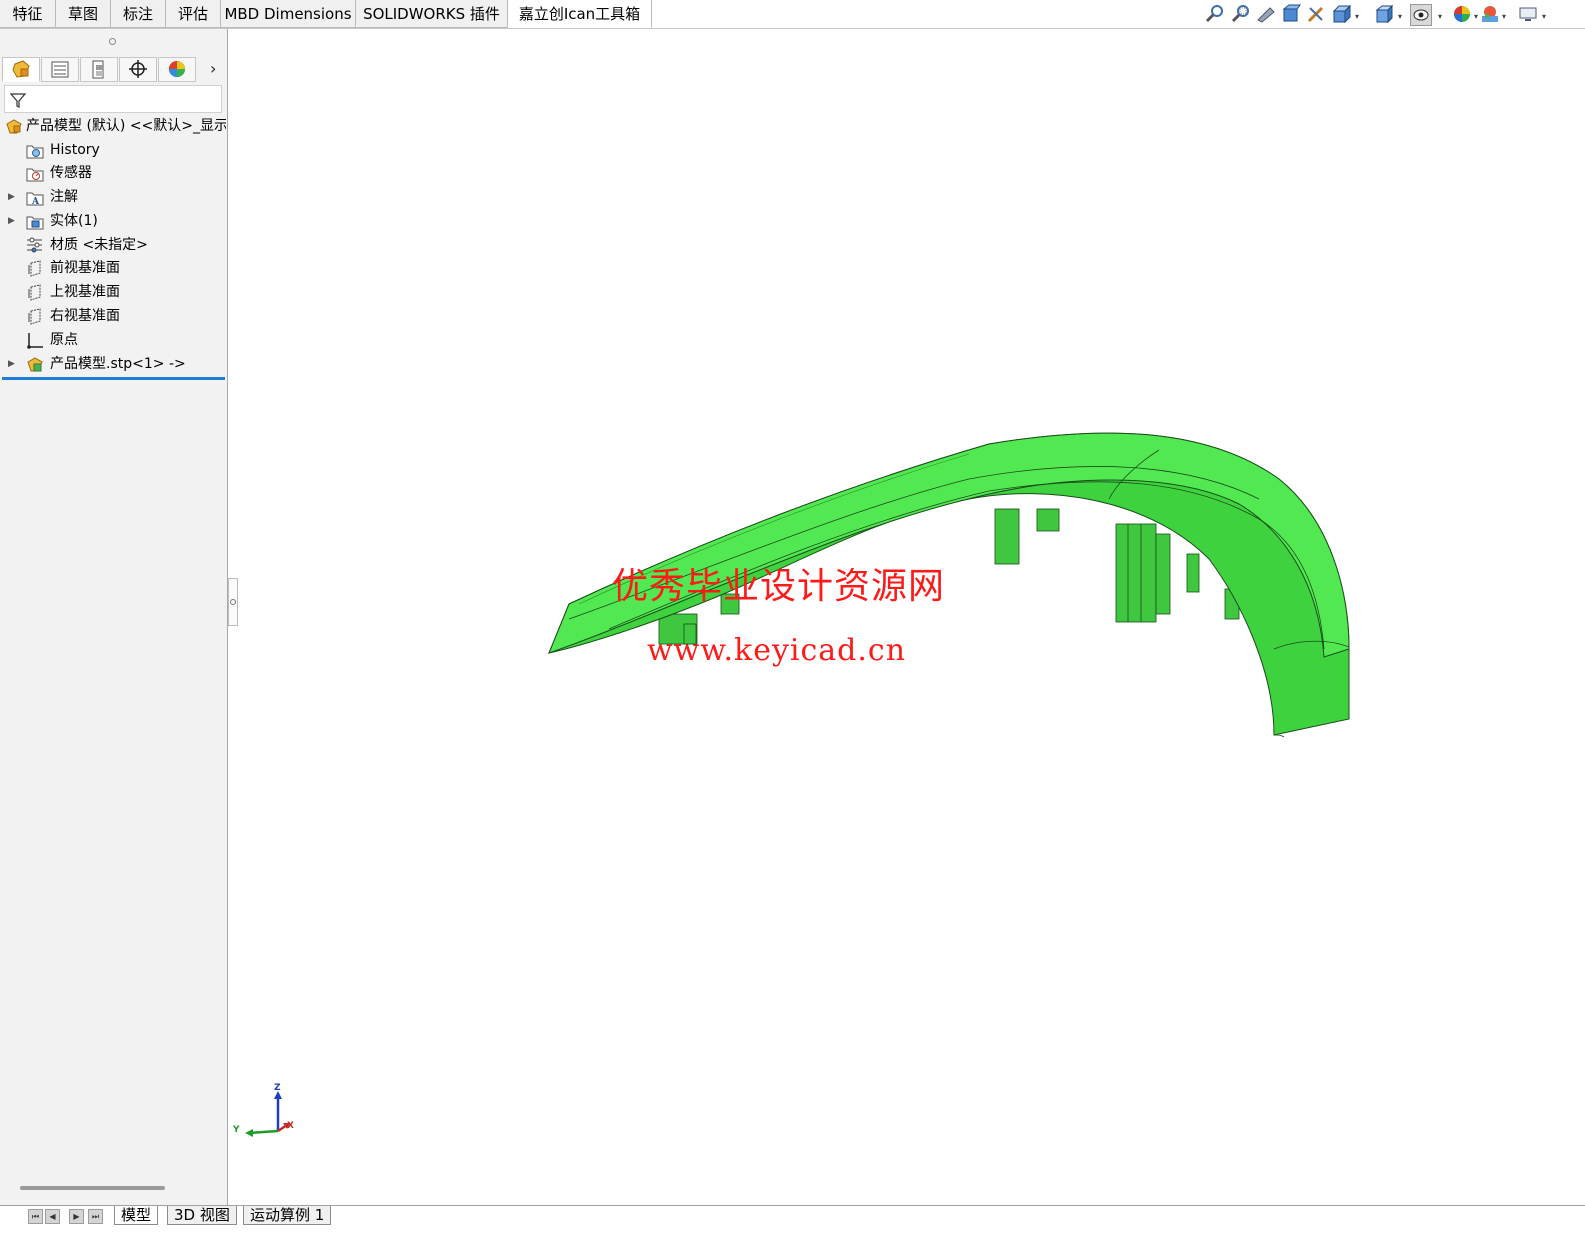 Image resolution: width=1585 pixels, height=1237 pixels. Describe the element at coordinates (52, 1216) in the screenshot. I see `prev-tab-button: ◀` at that location.